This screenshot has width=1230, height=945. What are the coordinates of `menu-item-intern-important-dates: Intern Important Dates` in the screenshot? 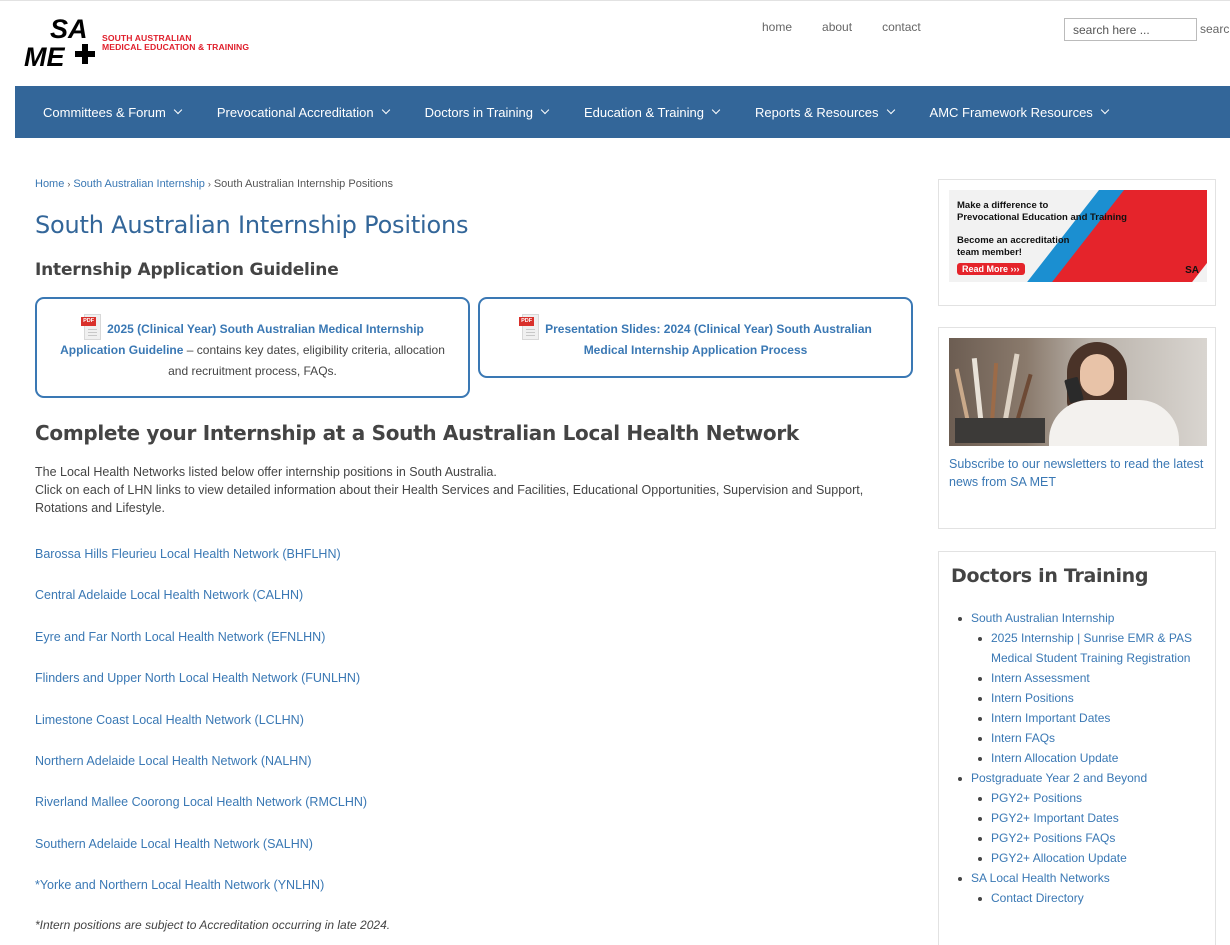 It's located at (1080, 718).